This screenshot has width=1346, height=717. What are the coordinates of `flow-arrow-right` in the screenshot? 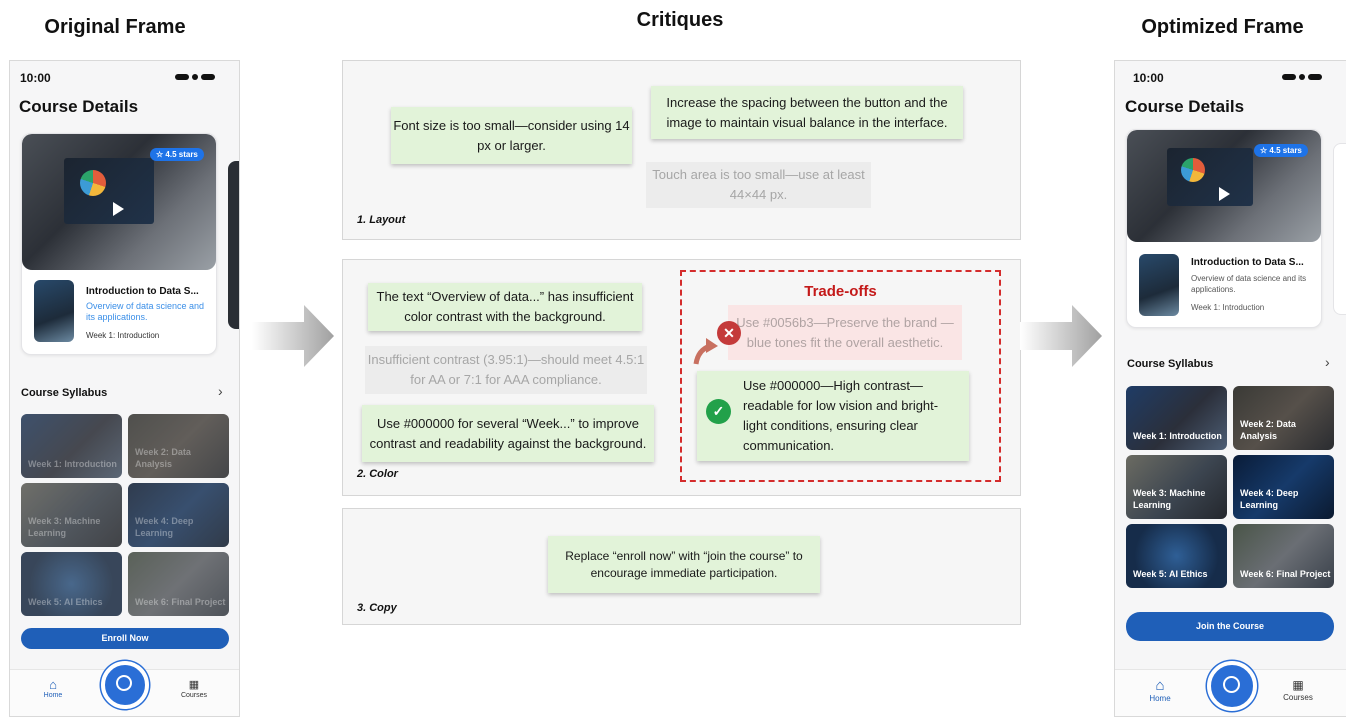 It's located at (1061, 336).